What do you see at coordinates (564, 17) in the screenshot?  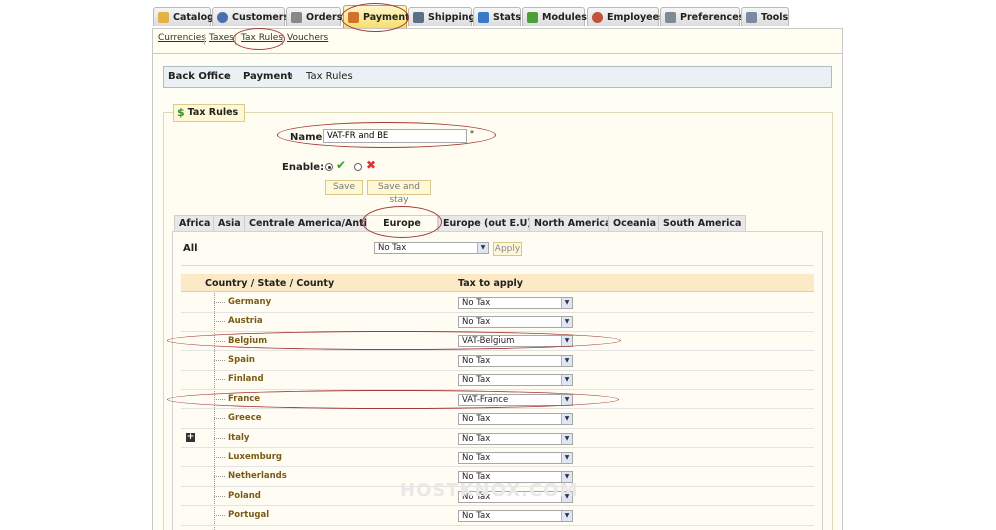 I see `tab-label: Modules` at bounding box center [564, 17].